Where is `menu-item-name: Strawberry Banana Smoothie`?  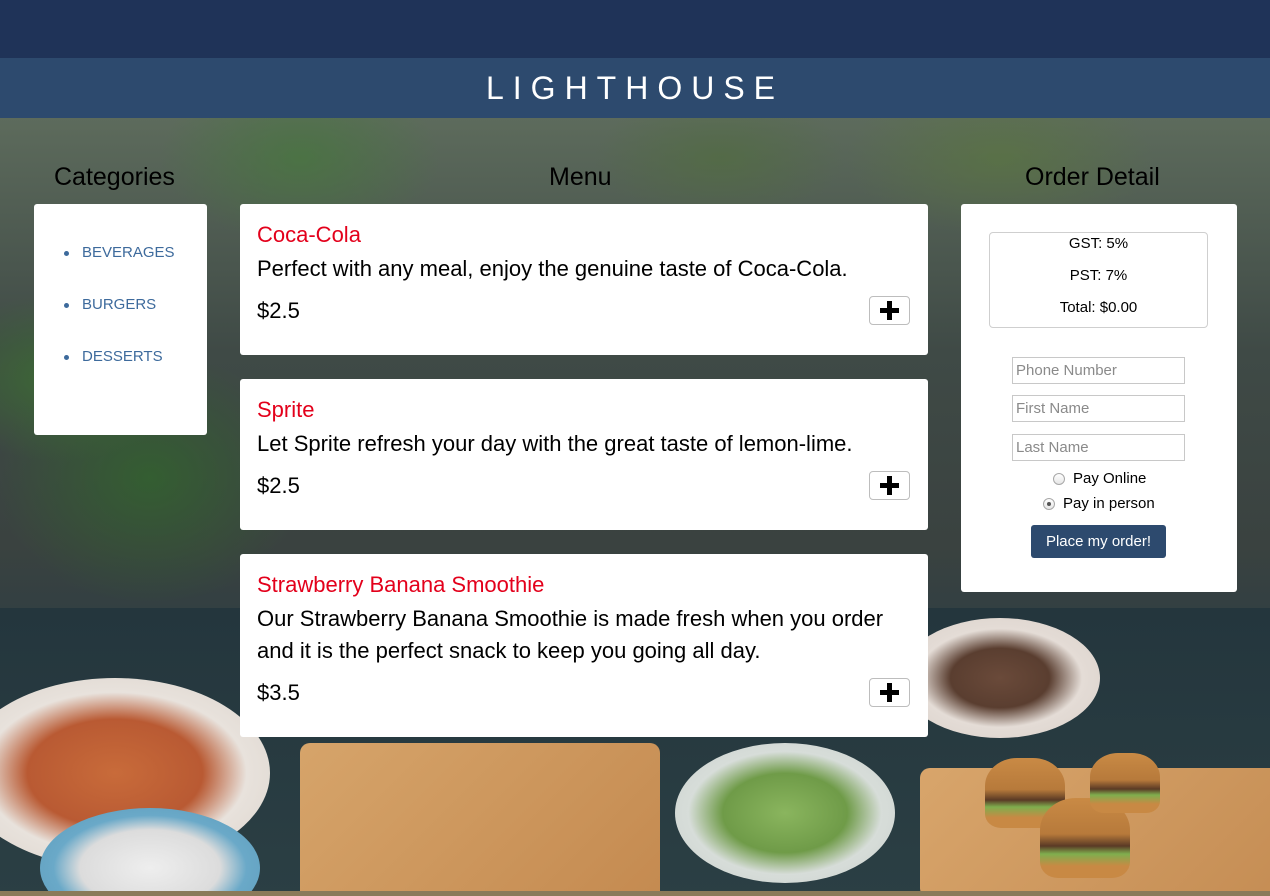 menu-item-name: Strawberry Banana Smoothie is located at coordinates (401, 584).